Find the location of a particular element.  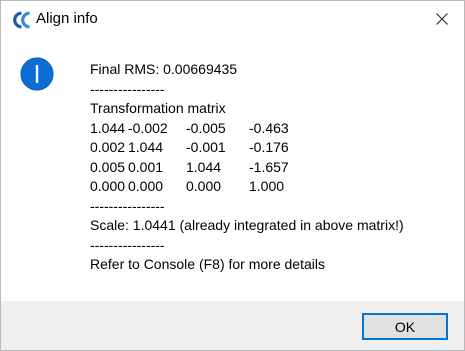

matrix-cell: 0.002 is located at coordinates (108, 147).